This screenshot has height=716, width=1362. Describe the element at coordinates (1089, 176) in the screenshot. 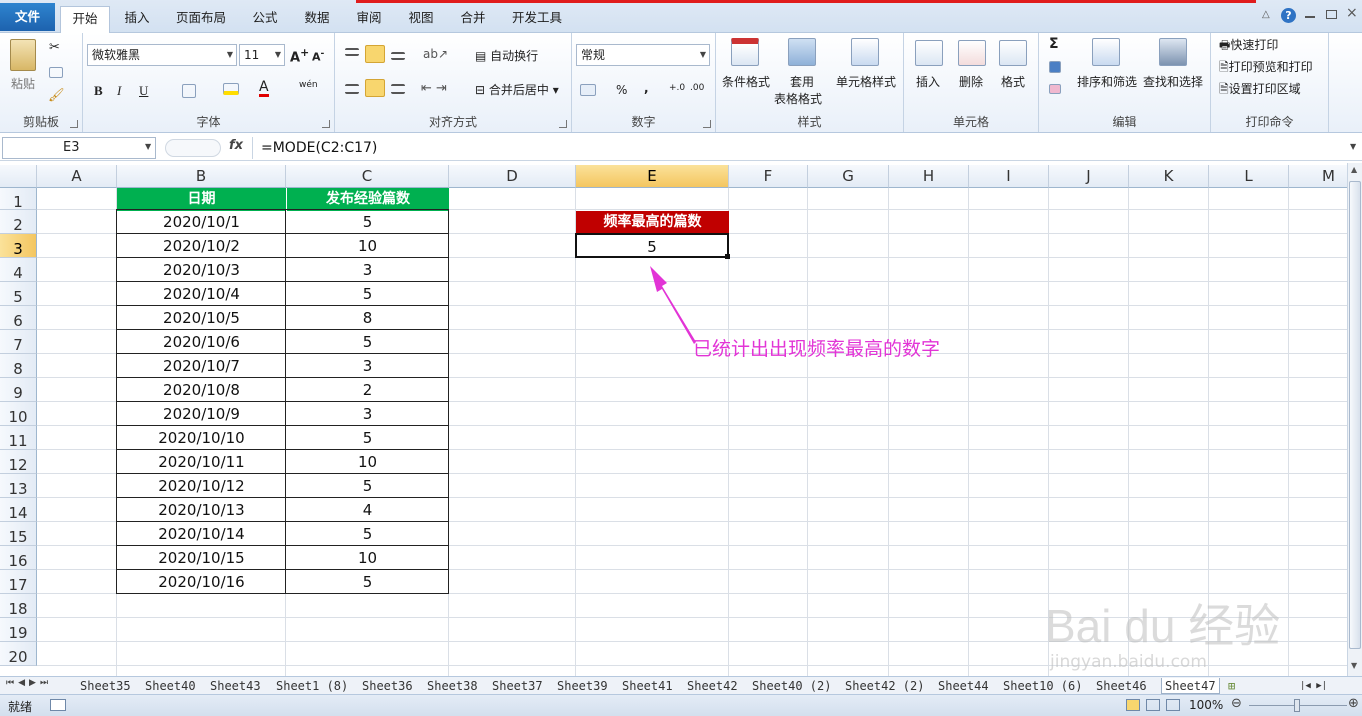

I see `column-header-j: J` at that location.